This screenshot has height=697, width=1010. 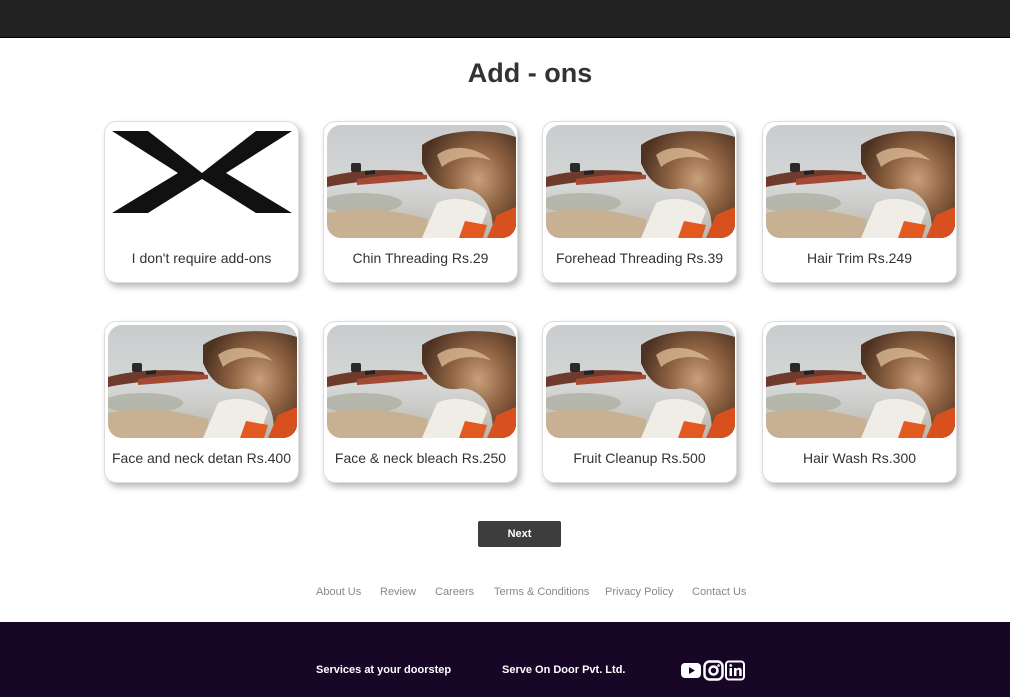 I want to click on youtube-icon, so click(x=691, y=670).